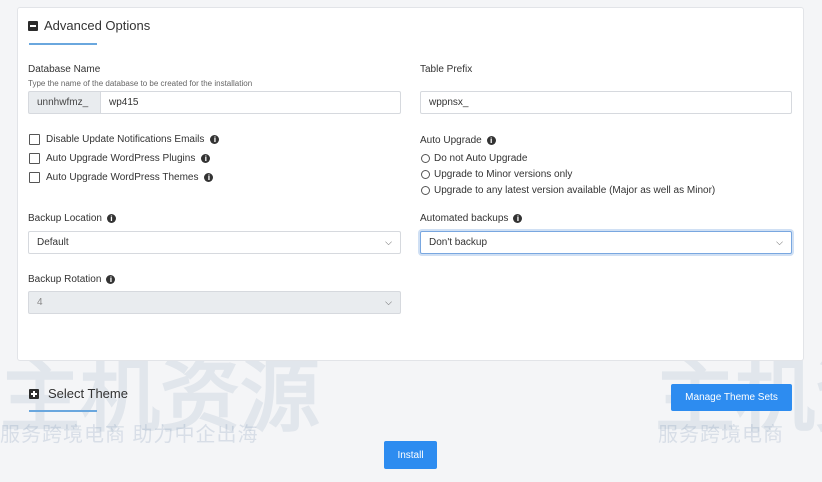 The height and width of the screenshot is (482, 822). Describe the element at coordinates (503, 174) in the screenshot. I see `radio-label: Upgrade to Minor versions only` at that location.